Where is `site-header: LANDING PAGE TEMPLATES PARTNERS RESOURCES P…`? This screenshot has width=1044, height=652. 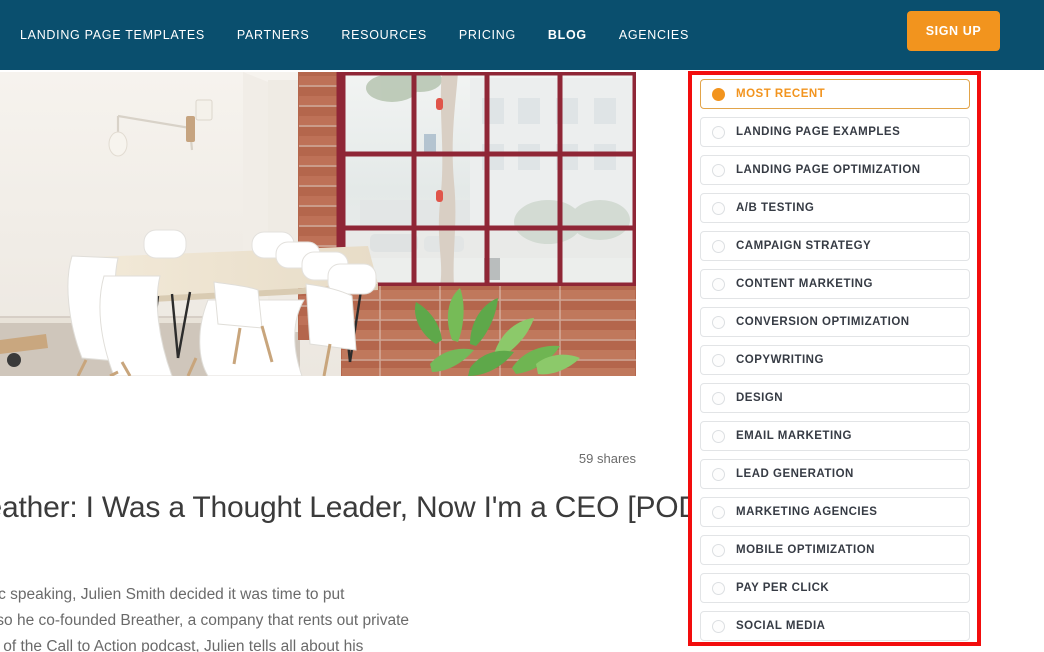
site-header: LANDING PAGE TEMPLATES PARTNERS RESOURCES P… is located at coordinates (522, 35).